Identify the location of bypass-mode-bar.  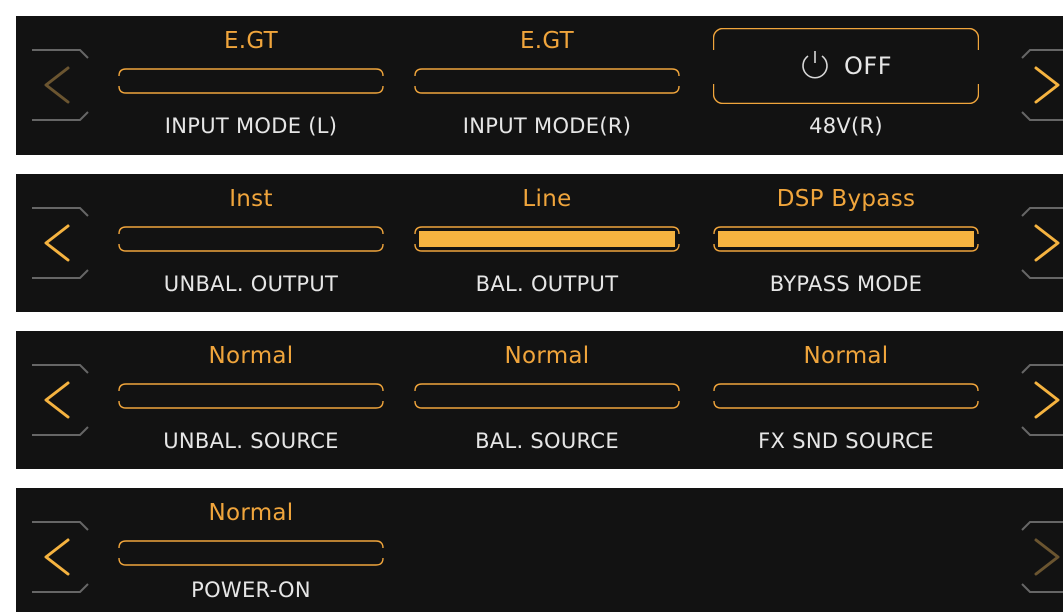
(846, 239).